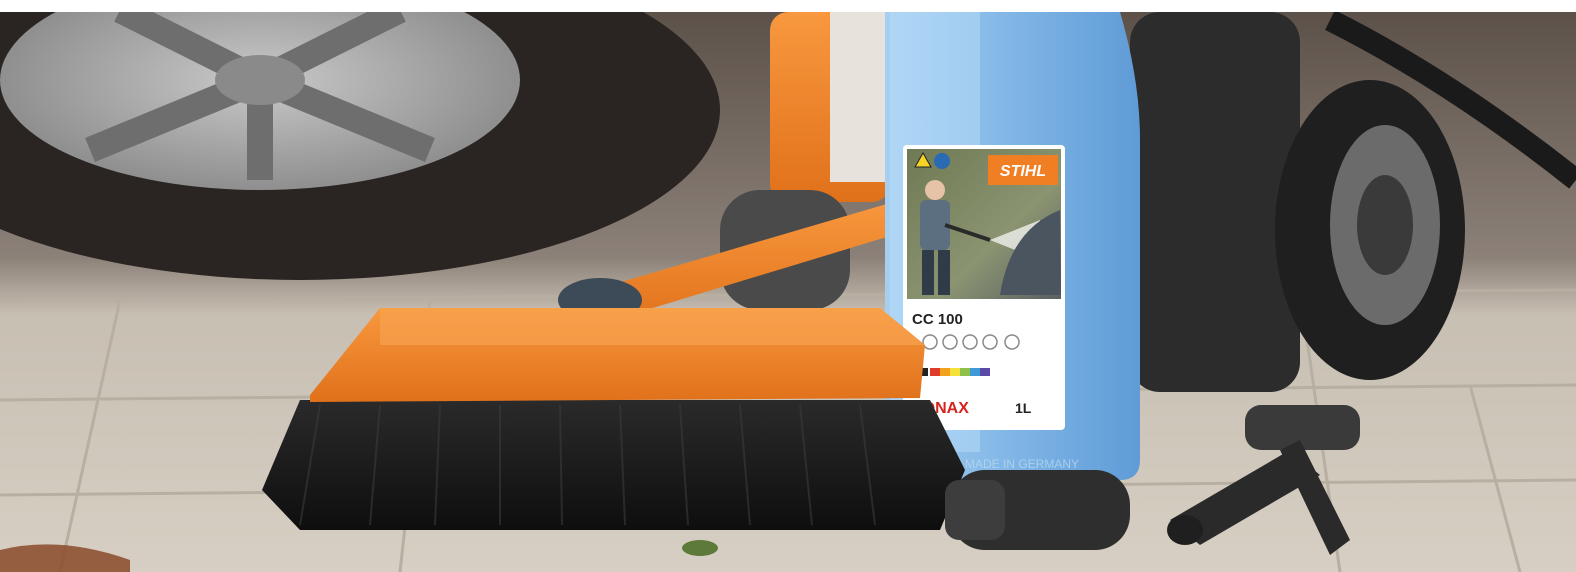 This screenshot has width=1576, height=572. What do you see at coordinates (700, 548) in the screenshot?
I see `moss` at bounding box center [700, 548].